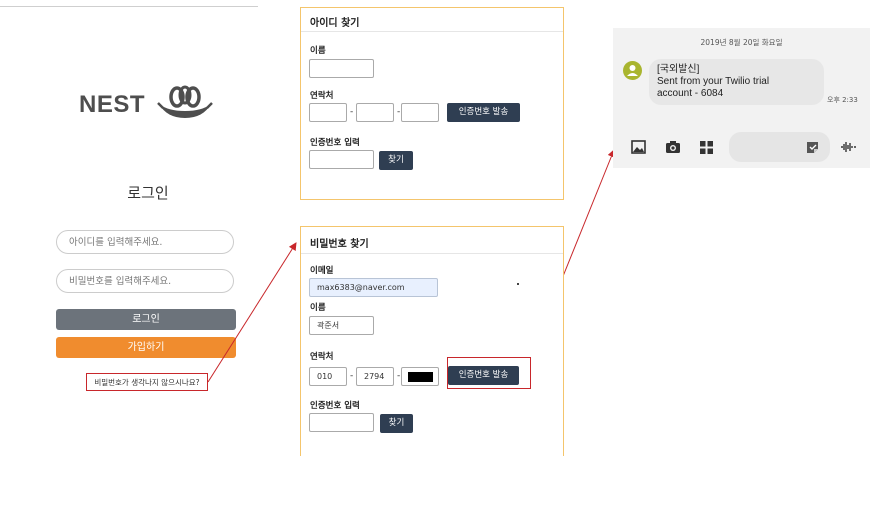  I want to click on phone-part2-input, so click(375, 112).